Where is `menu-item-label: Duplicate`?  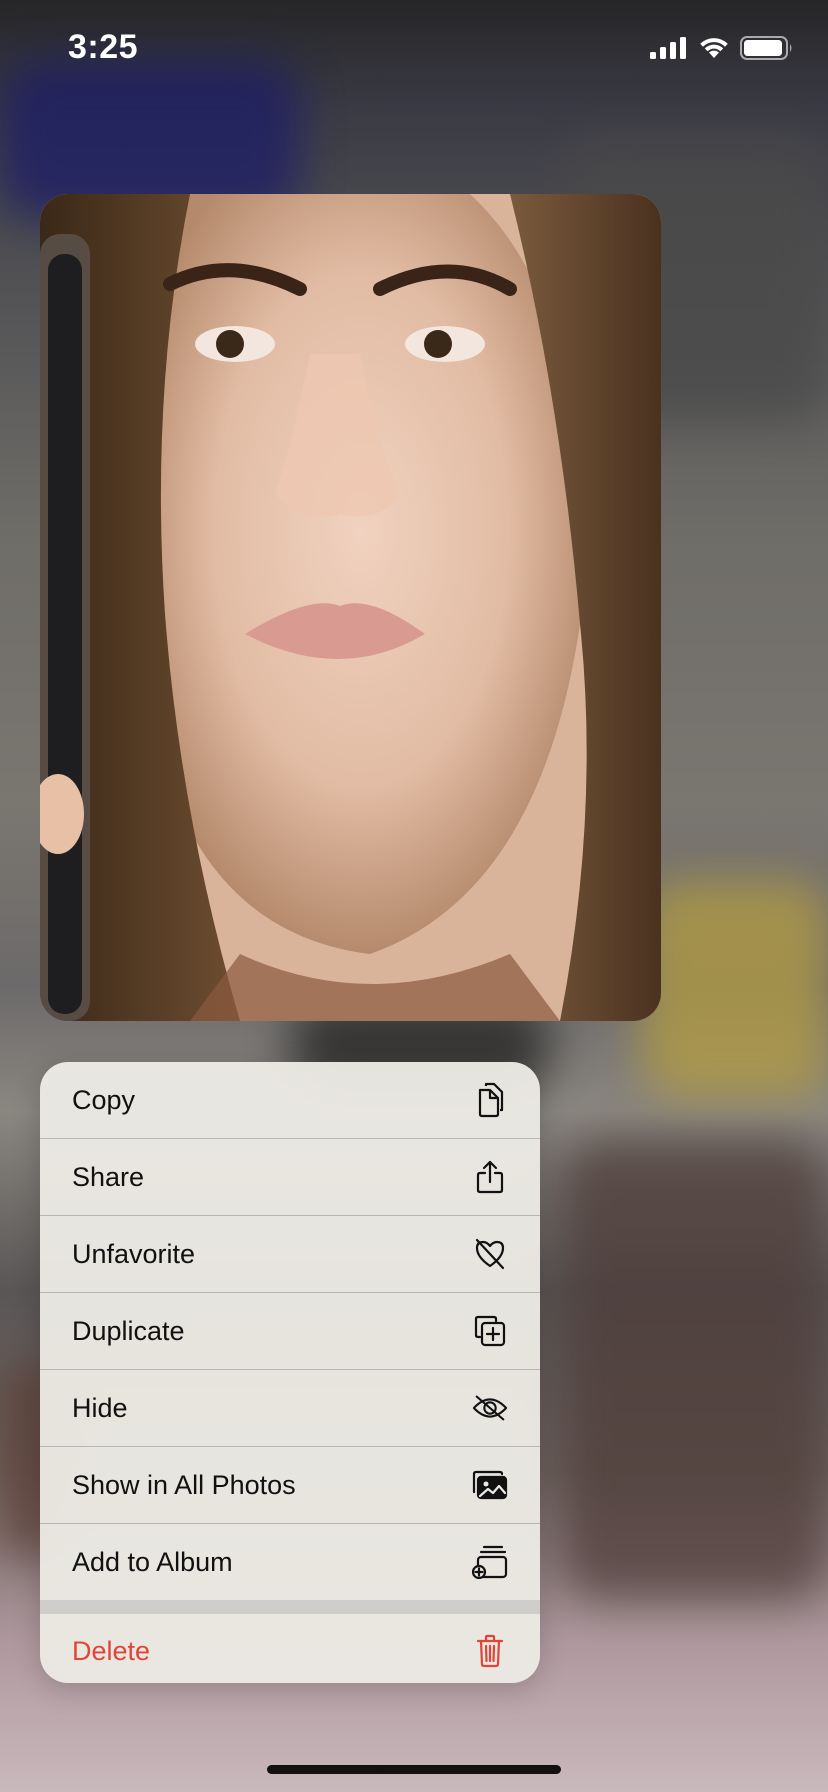
menu-item-label: Duplicate is located at coordinates (128, 1330).